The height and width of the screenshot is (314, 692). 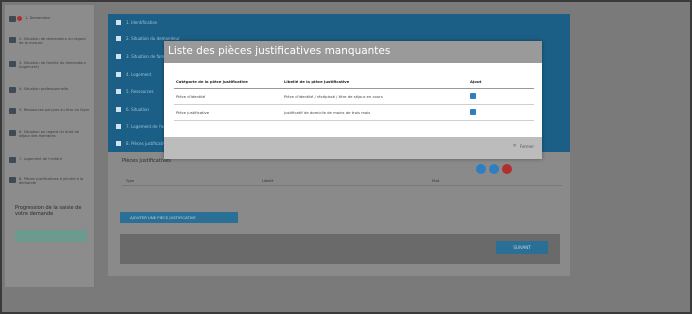 I want to click on sidebar-item-logement: 7. Logement de l'enfant, so click(x=50, y=160).